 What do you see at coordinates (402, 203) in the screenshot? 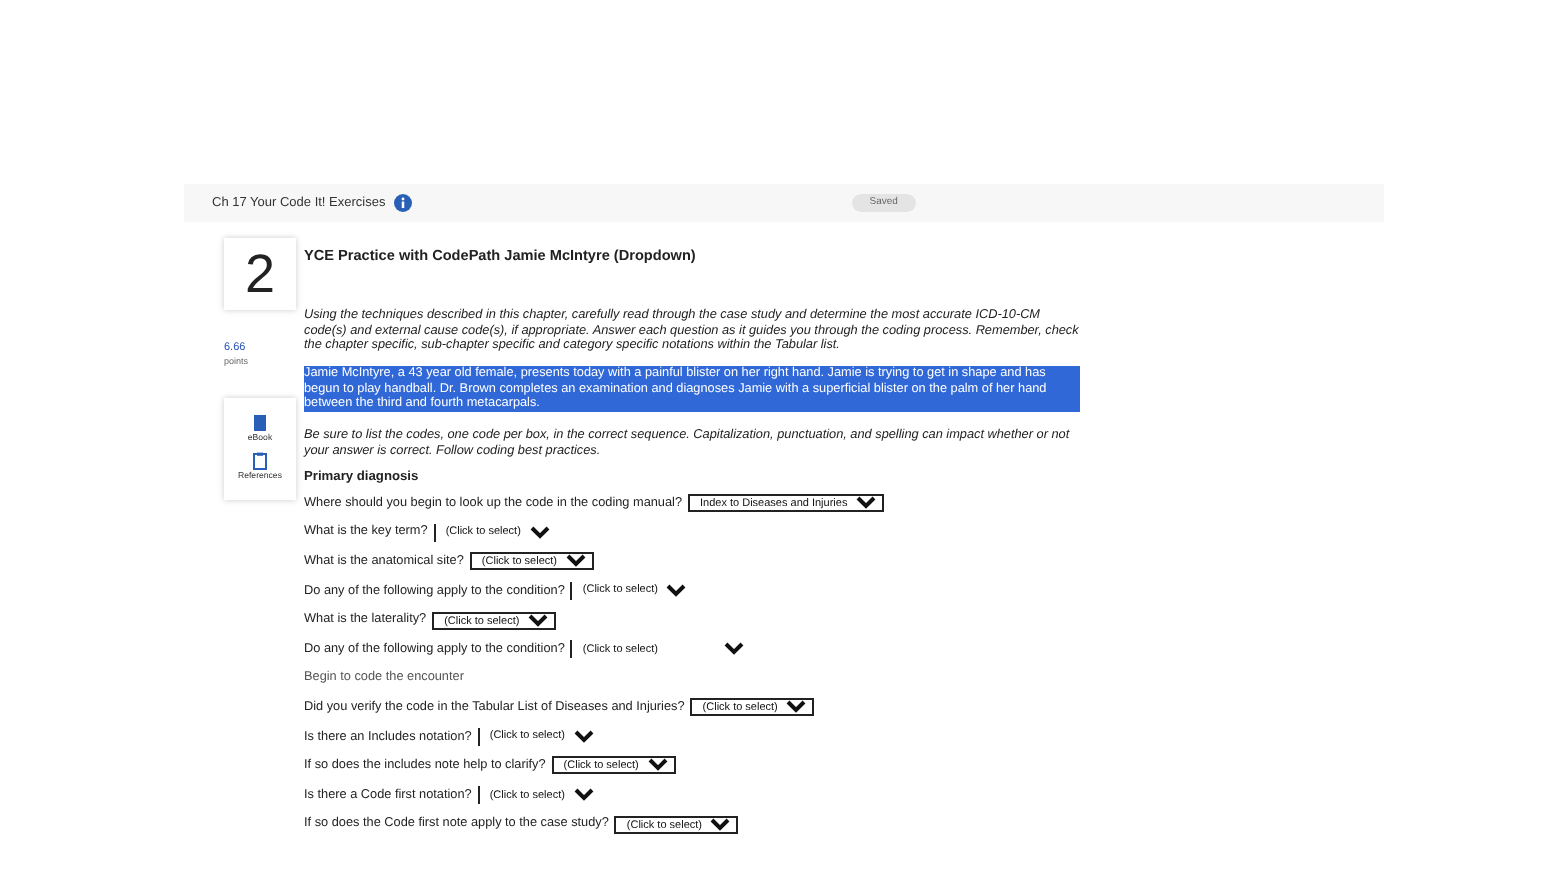
I see `info-icon` at bounding box center [402, 203].